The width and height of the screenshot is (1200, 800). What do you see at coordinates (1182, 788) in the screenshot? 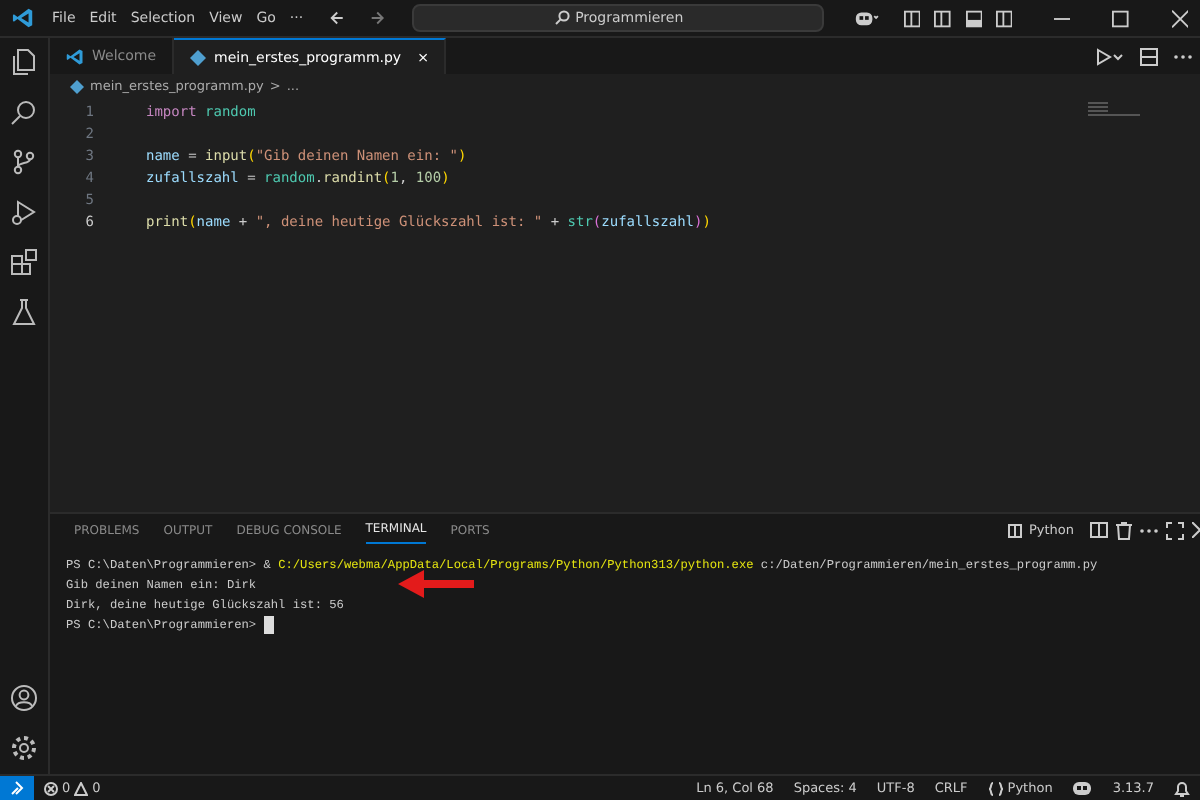
I see `bell-icon` at bounding box center [1182, 788].